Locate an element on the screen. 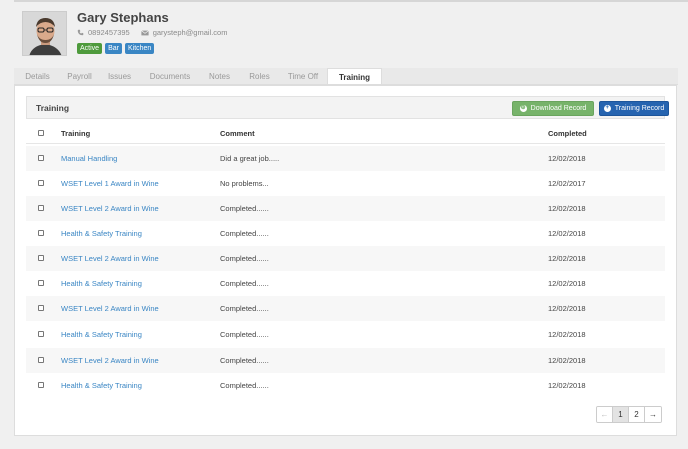 The width and height of the screenshot is (688, 449). tab-details: Details is located at coordinates (37, 76).